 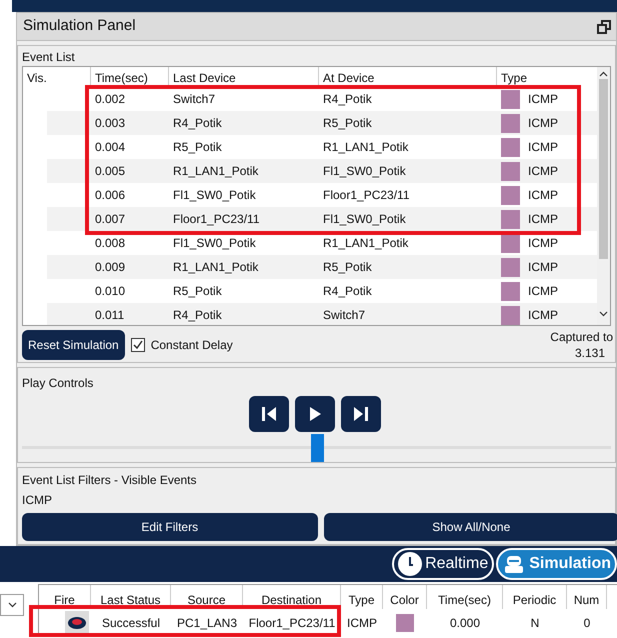 I want to click on skip-back-icon, so click(x=269, y=414).